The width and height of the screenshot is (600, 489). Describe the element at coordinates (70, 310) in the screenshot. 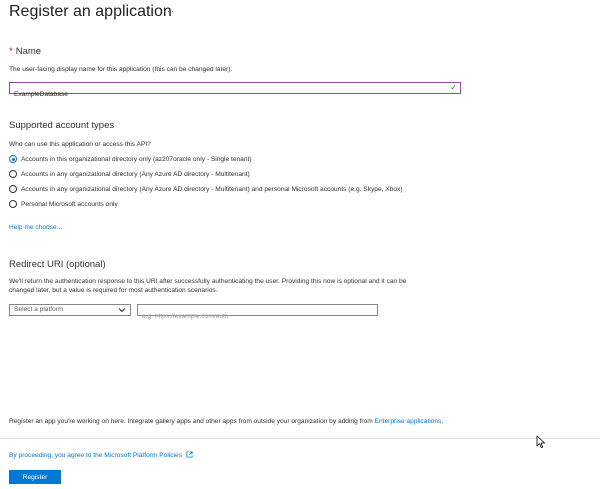

I see `platform-select: Select a platform` at that location.